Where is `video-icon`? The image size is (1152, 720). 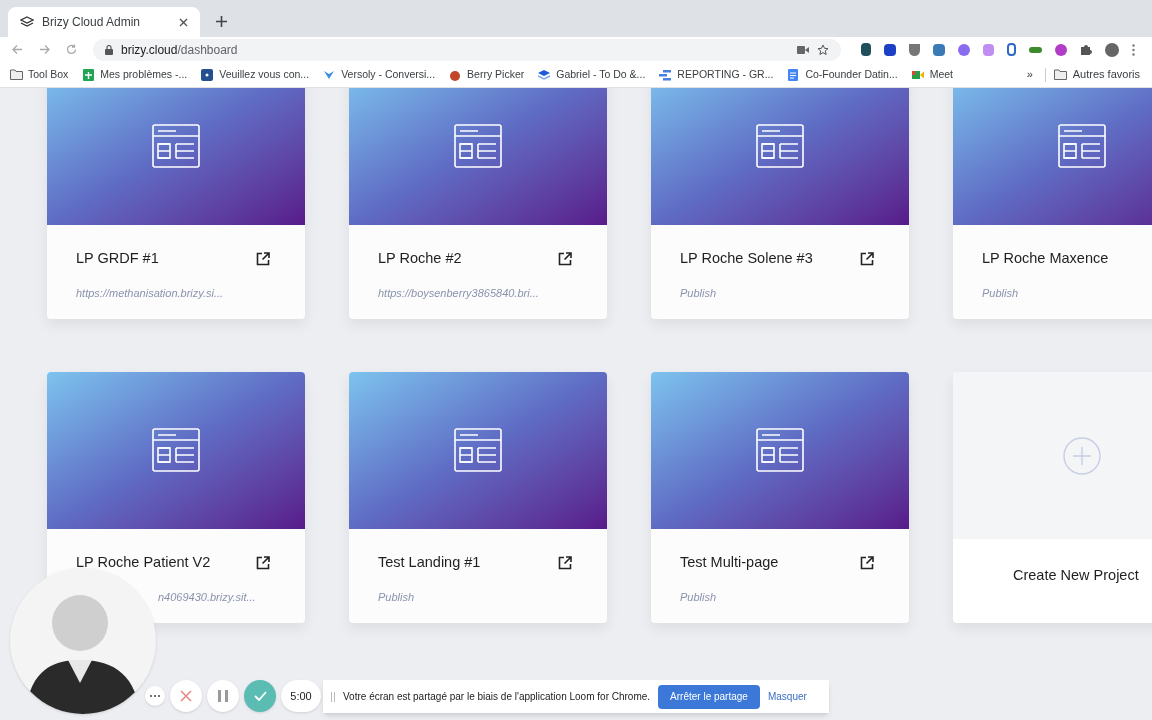 video-icon is located at coordinates (918, 74).